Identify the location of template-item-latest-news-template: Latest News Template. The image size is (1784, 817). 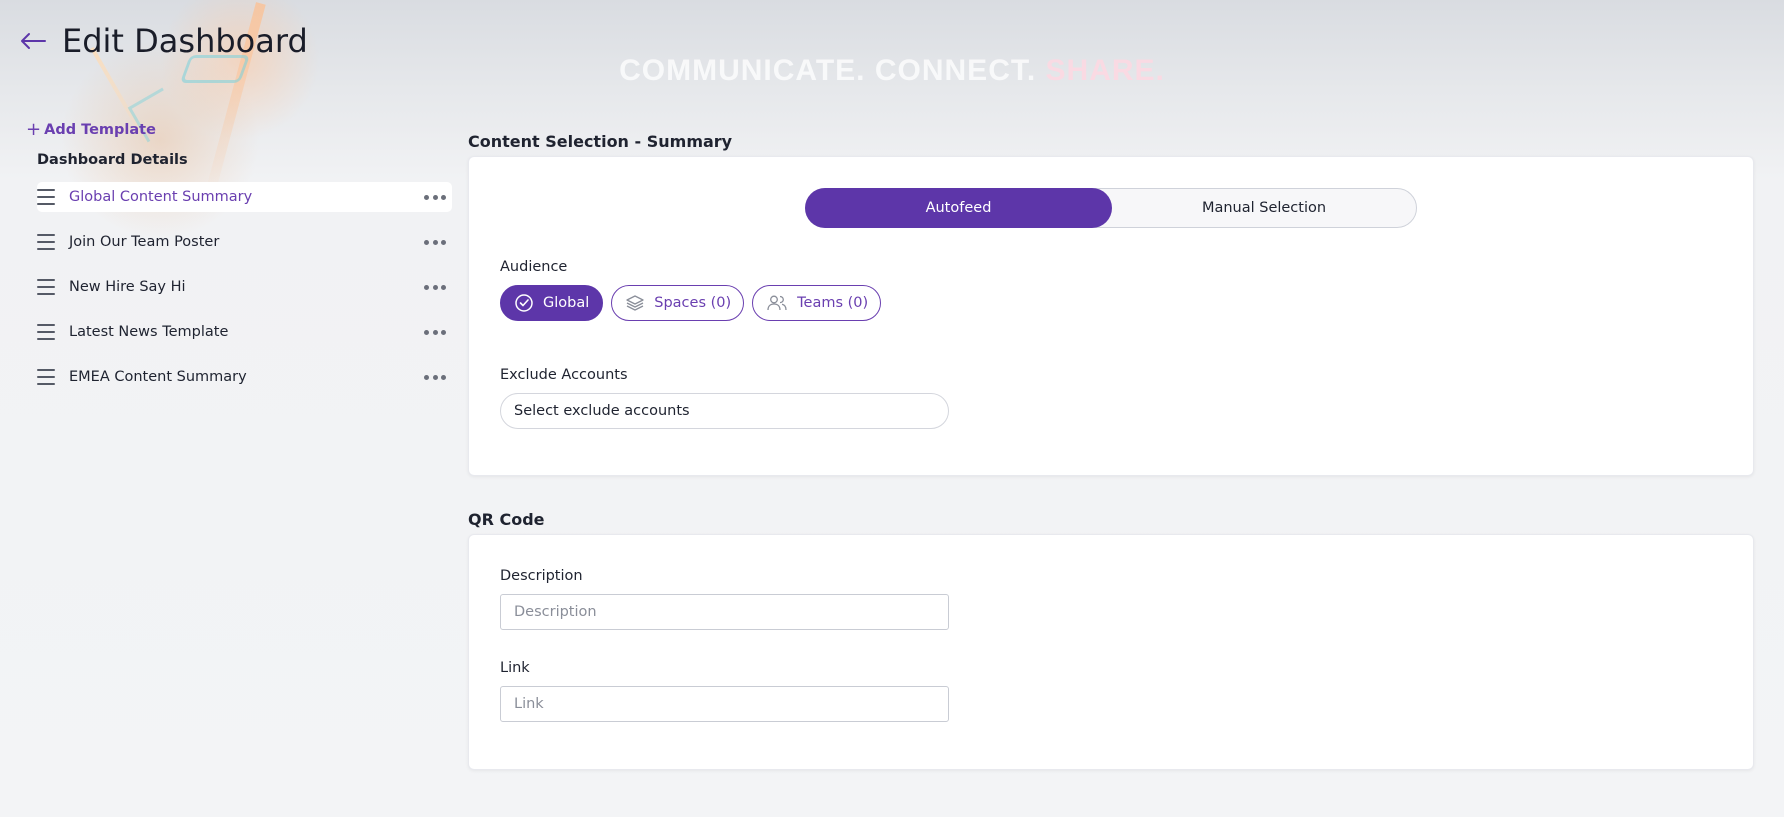
(244, 332).